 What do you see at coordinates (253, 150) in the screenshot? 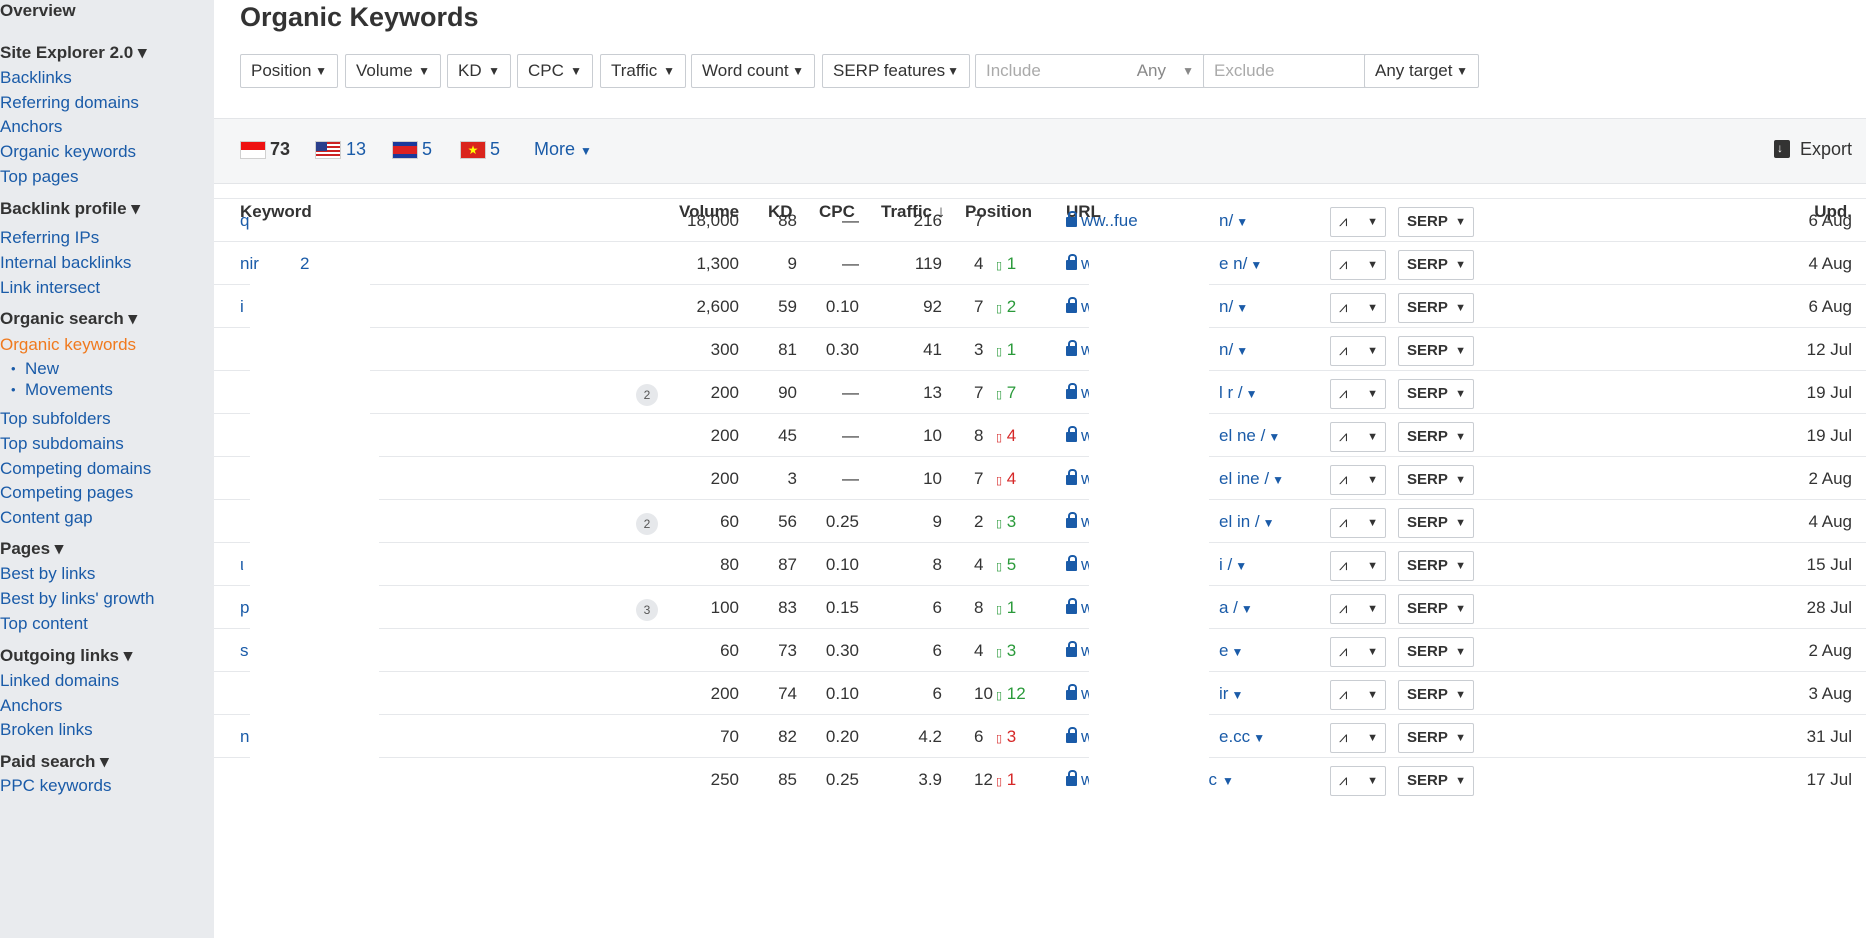
I see `indonesia-flag-icon` at bounding box center [253, 150].